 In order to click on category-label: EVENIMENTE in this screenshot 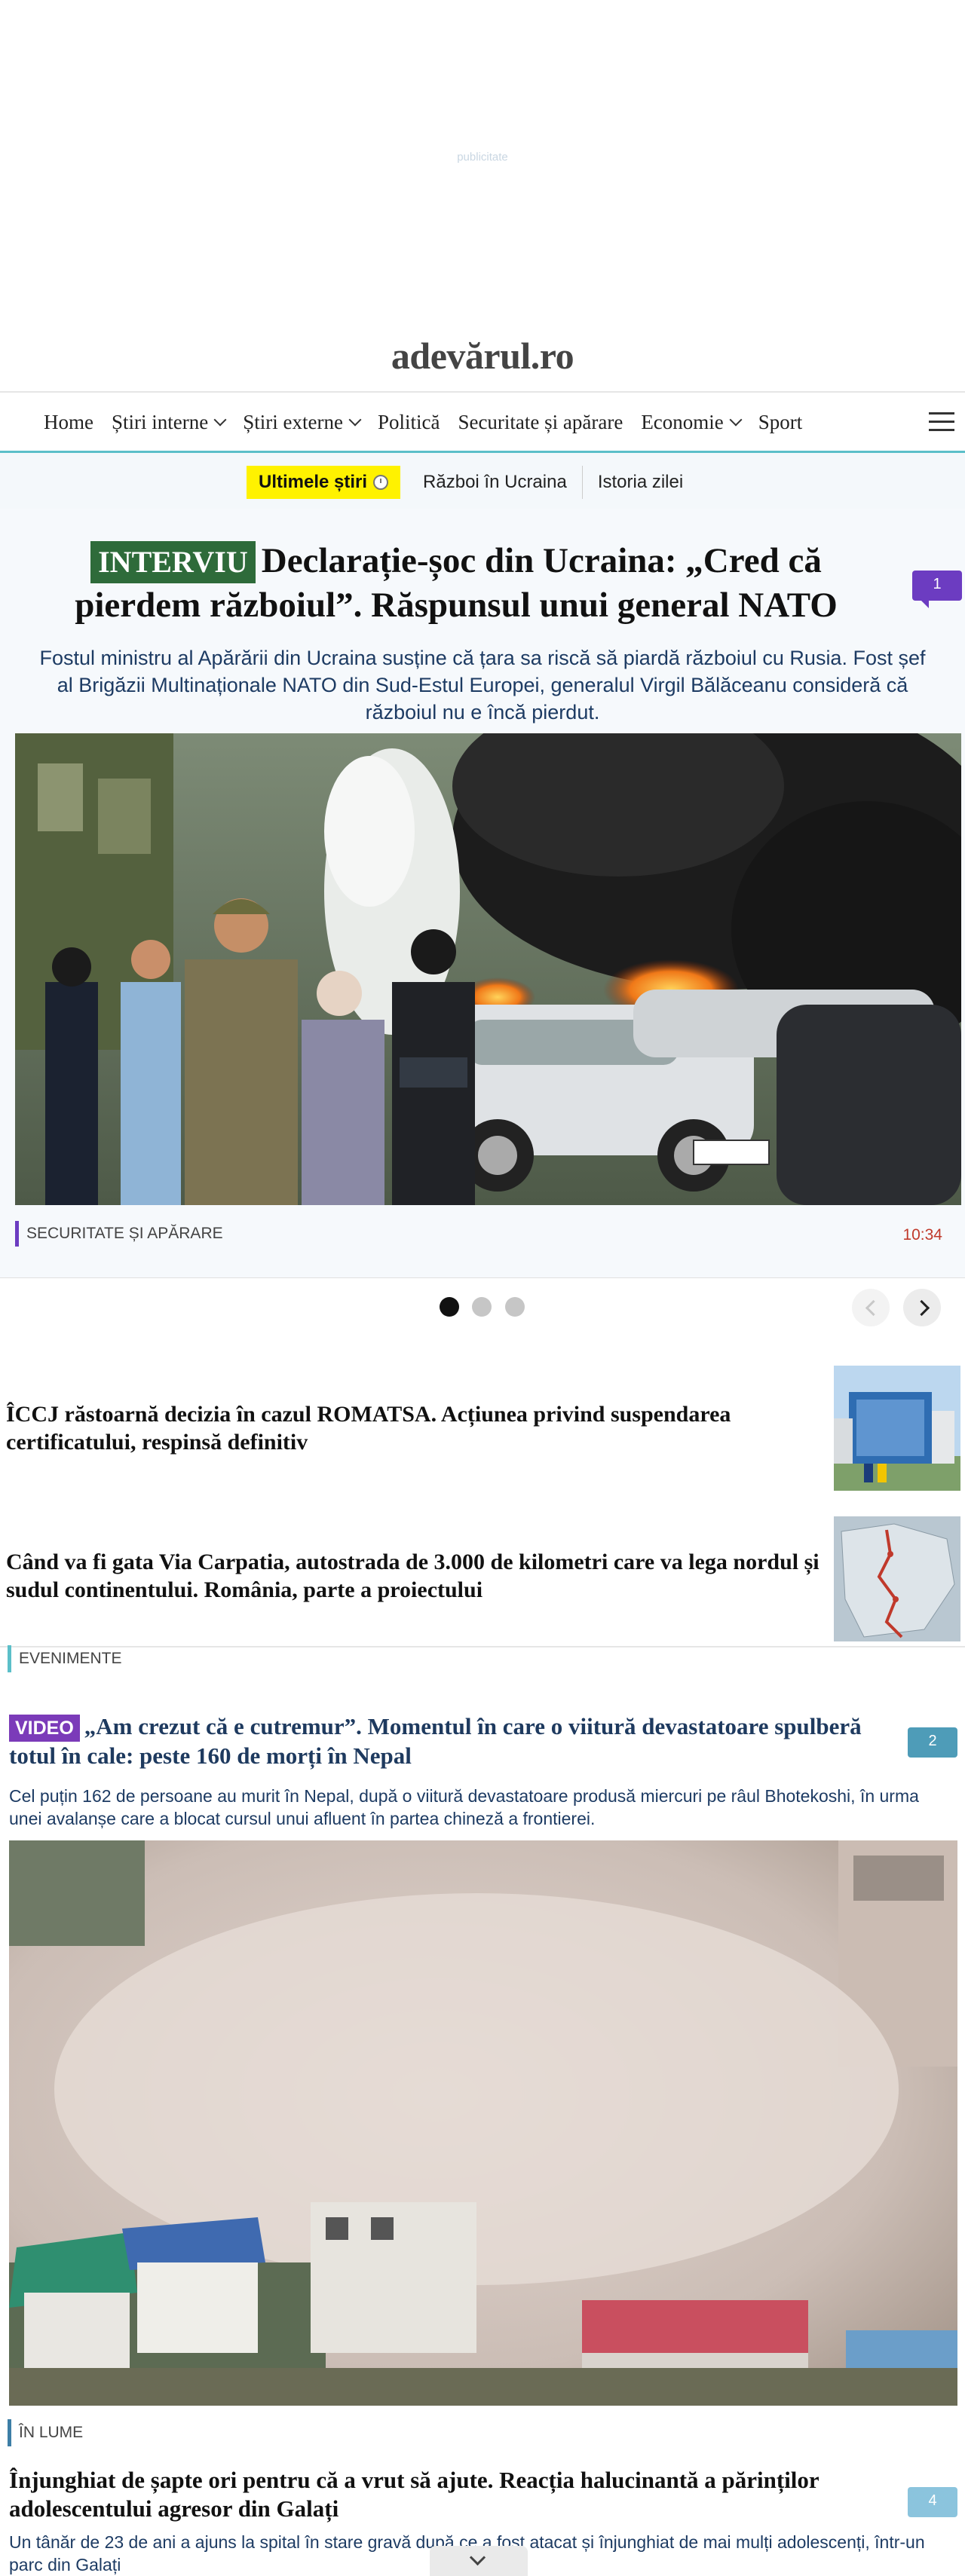, I will do `click(65, 1659)`.